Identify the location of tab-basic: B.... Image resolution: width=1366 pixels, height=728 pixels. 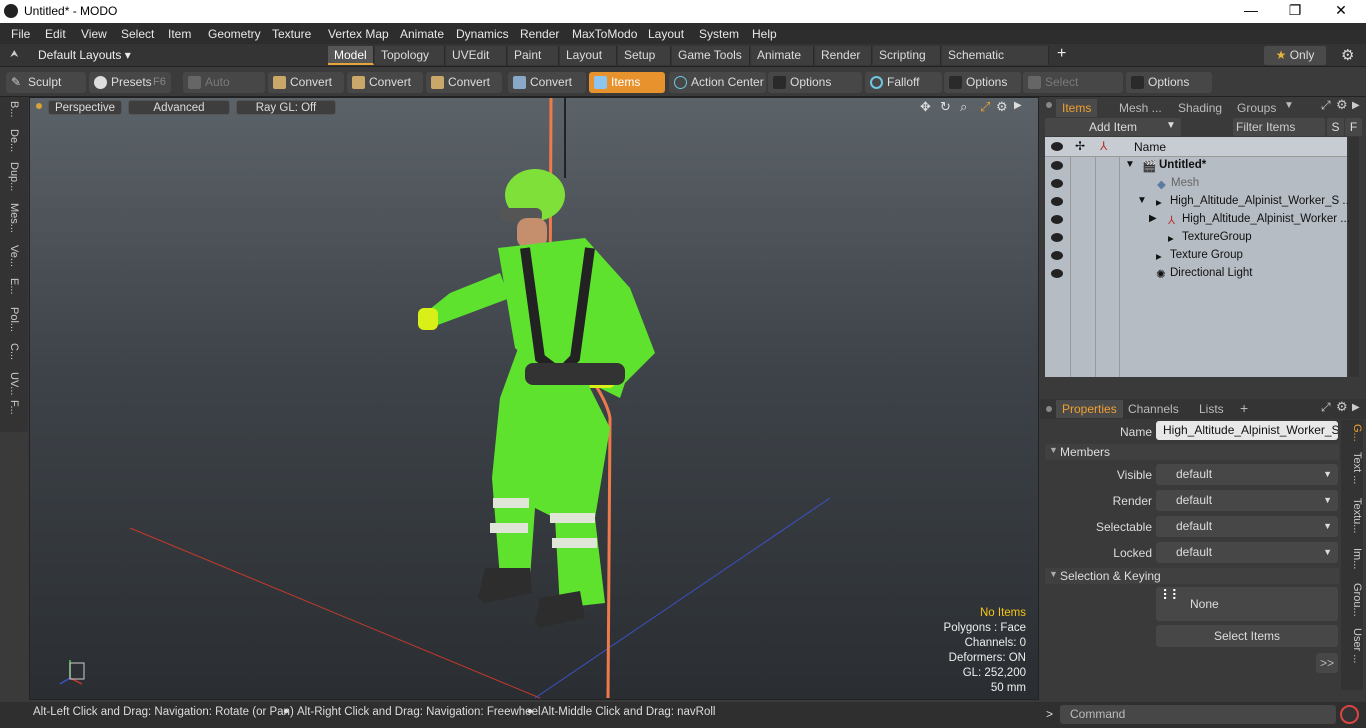
(13, 109).